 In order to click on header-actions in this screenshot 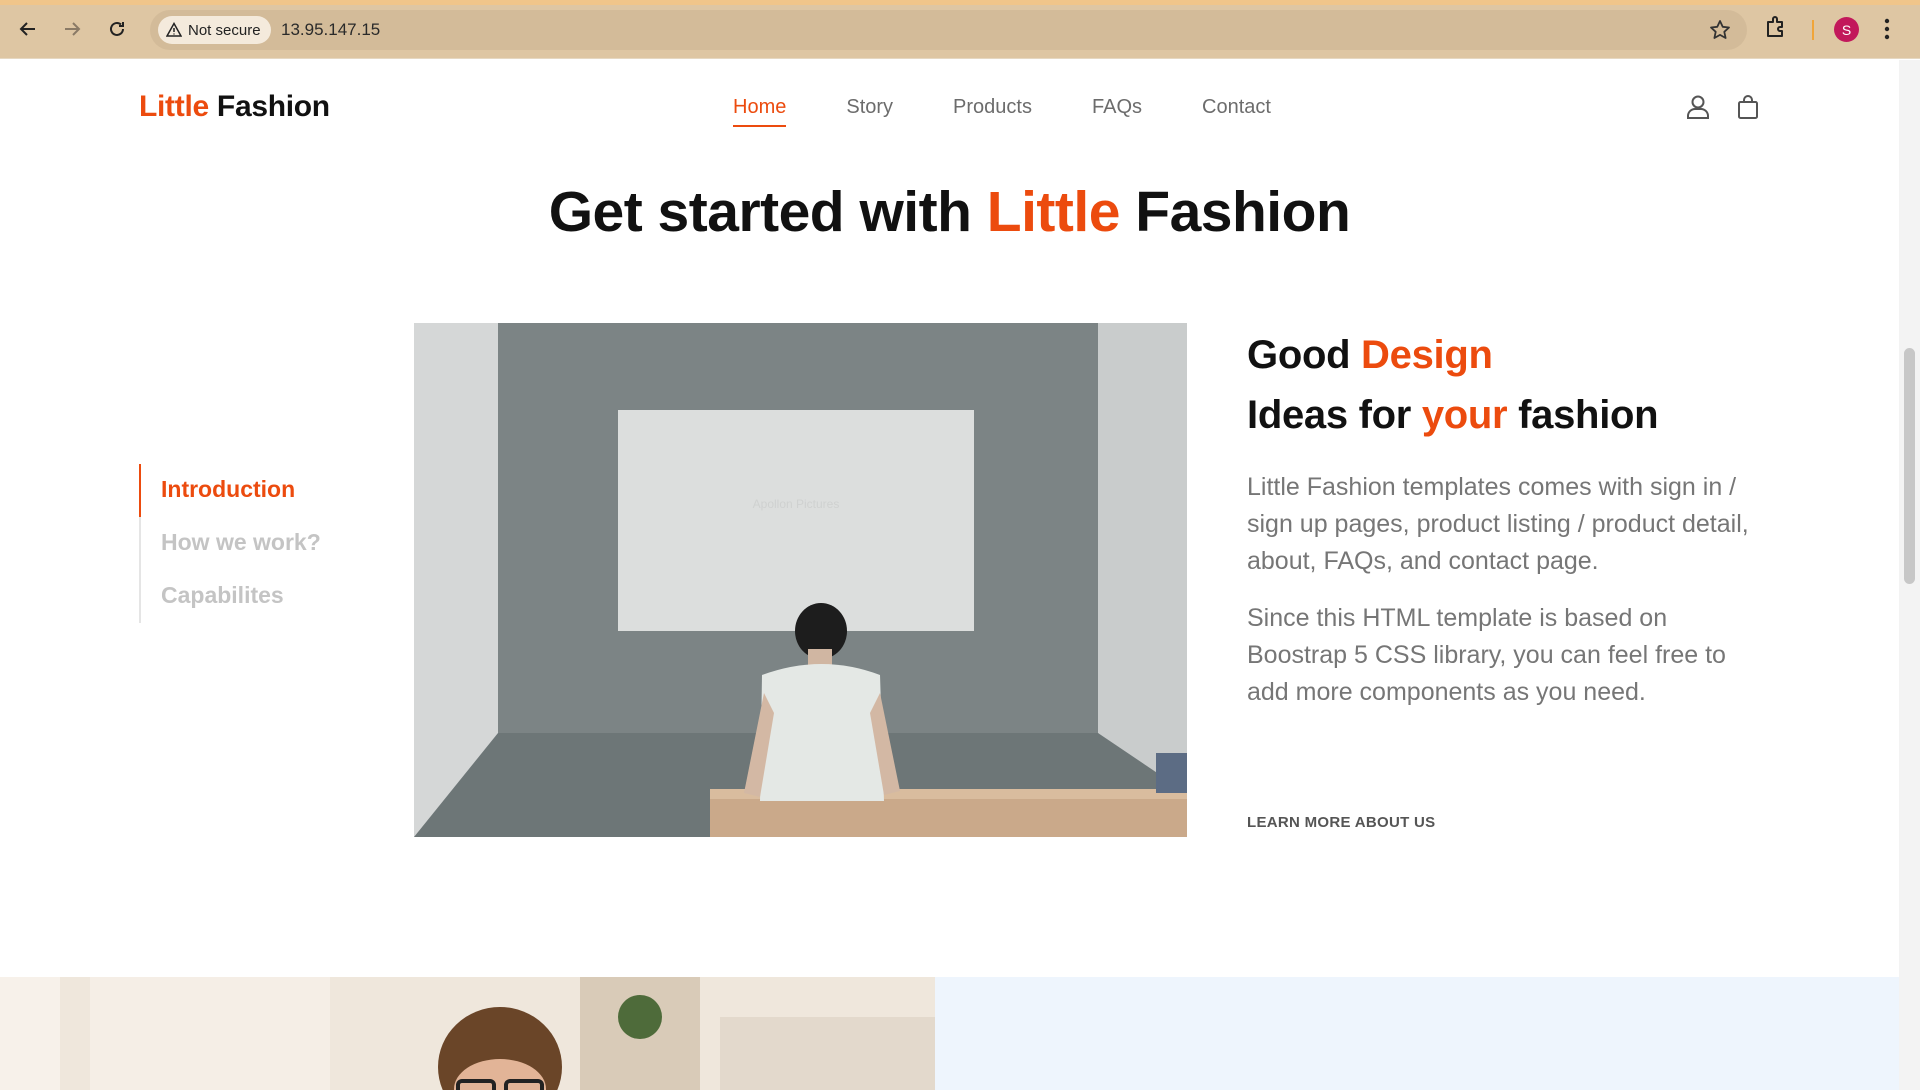, I will do `click(1722, 109)`.